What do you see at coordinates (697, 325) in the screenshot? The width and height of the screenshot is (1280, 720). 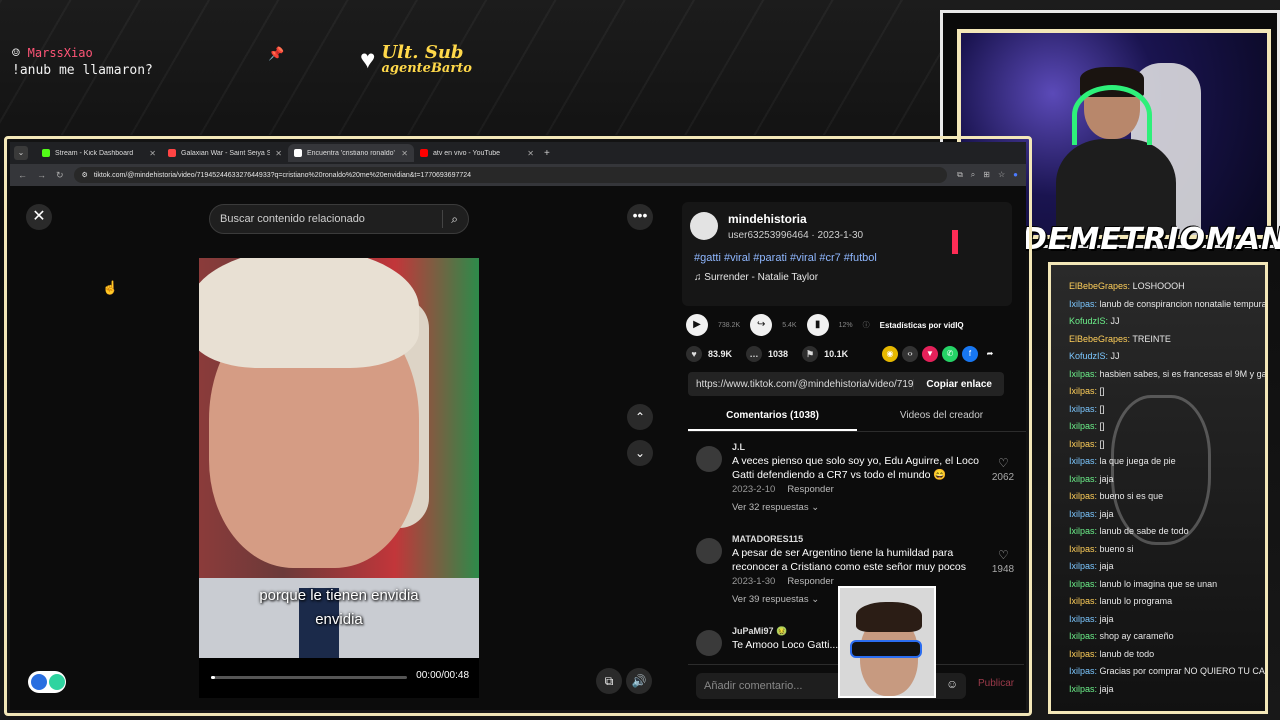 I see `play-icon: ▶` at bounding box center [697, 325].